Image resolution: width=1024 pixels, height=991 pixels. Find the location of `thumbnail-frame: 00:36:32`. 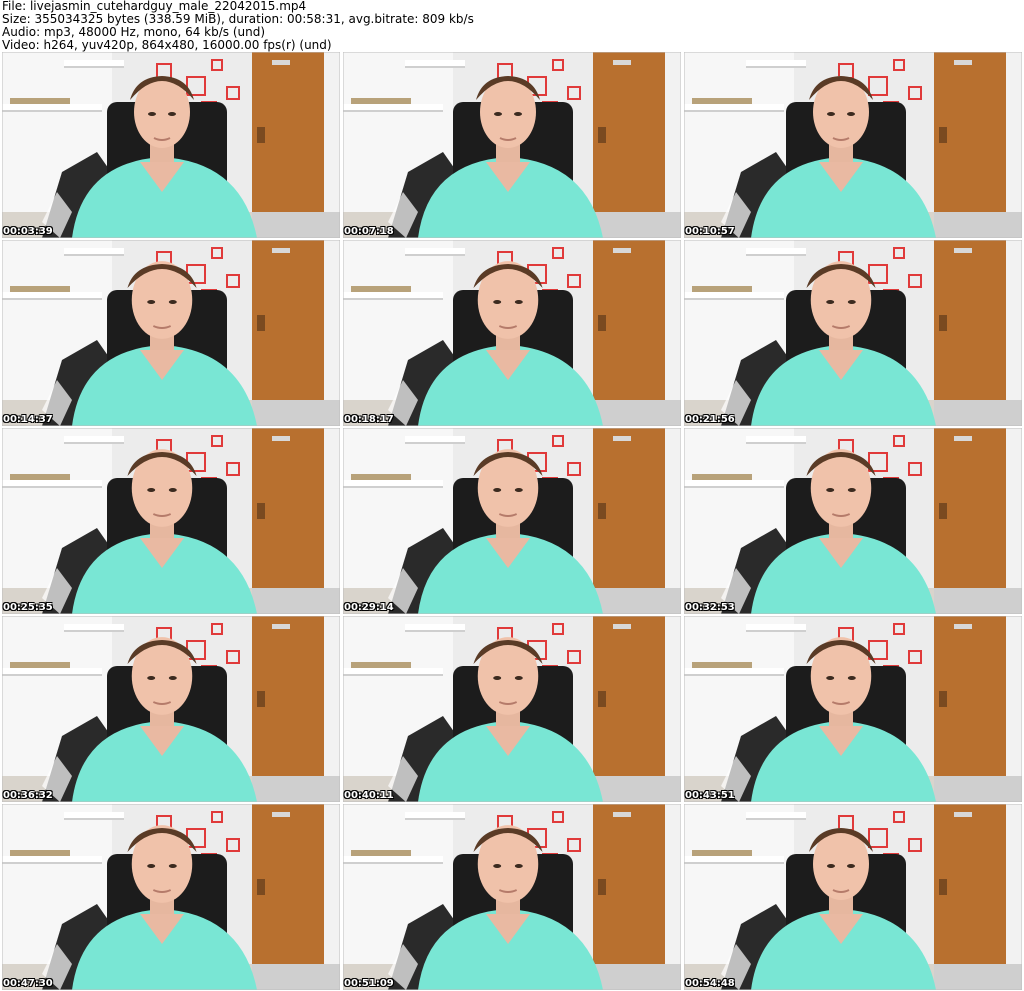

thumbnail-frame: 00:36:32 is located at coordinates (171, 709).